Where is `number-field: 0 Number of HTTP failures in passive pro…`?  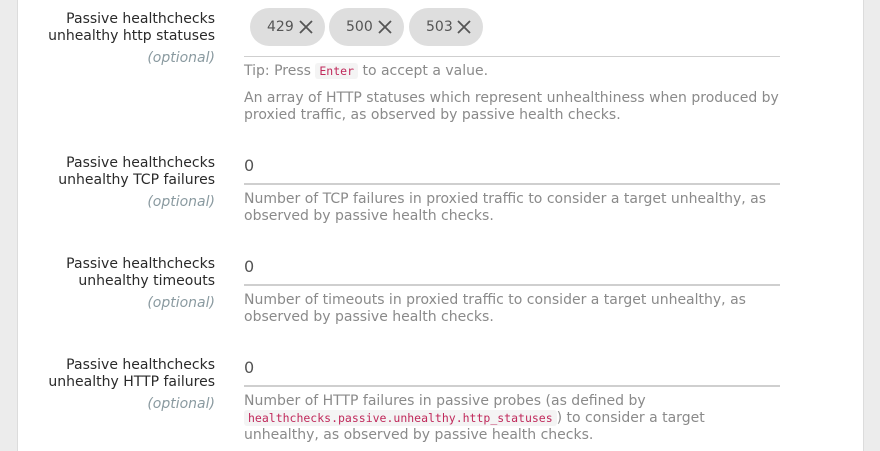
number-field: 0 Number of HTTP failures in passive pro… is located at coordinates (512, 398).